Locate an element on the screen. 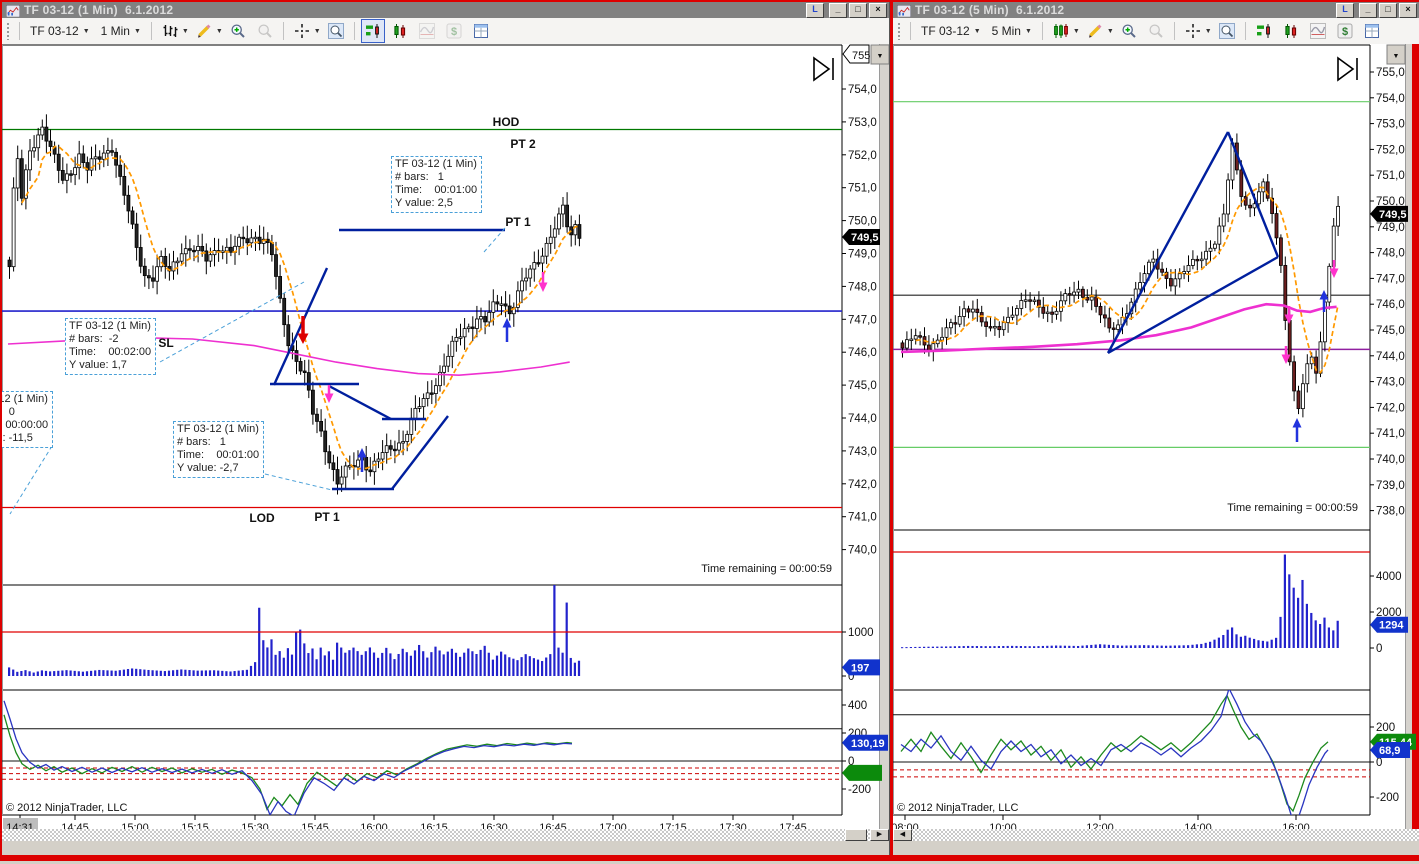 The height and width of the screenshot is (864, 1419). go-to-end-icon is located at coordinates (1346, 69).